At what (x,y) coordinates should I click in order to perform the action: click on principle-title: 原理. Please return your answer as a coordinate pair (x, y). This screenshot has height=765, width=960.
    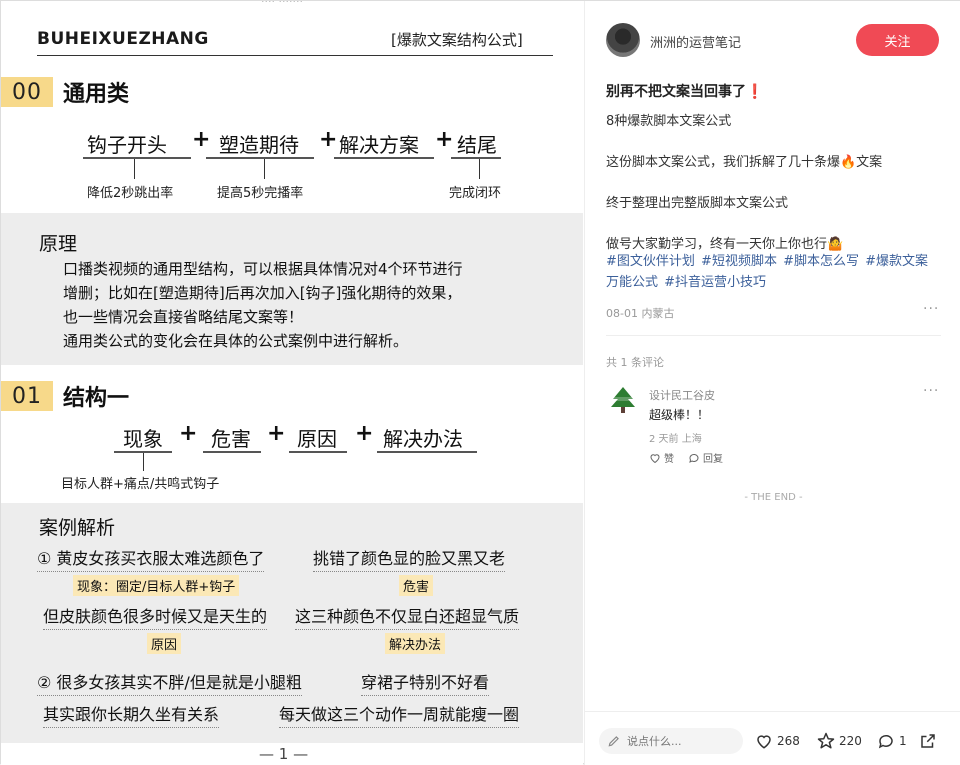
    Looking at the image, I should click on (58, 244).